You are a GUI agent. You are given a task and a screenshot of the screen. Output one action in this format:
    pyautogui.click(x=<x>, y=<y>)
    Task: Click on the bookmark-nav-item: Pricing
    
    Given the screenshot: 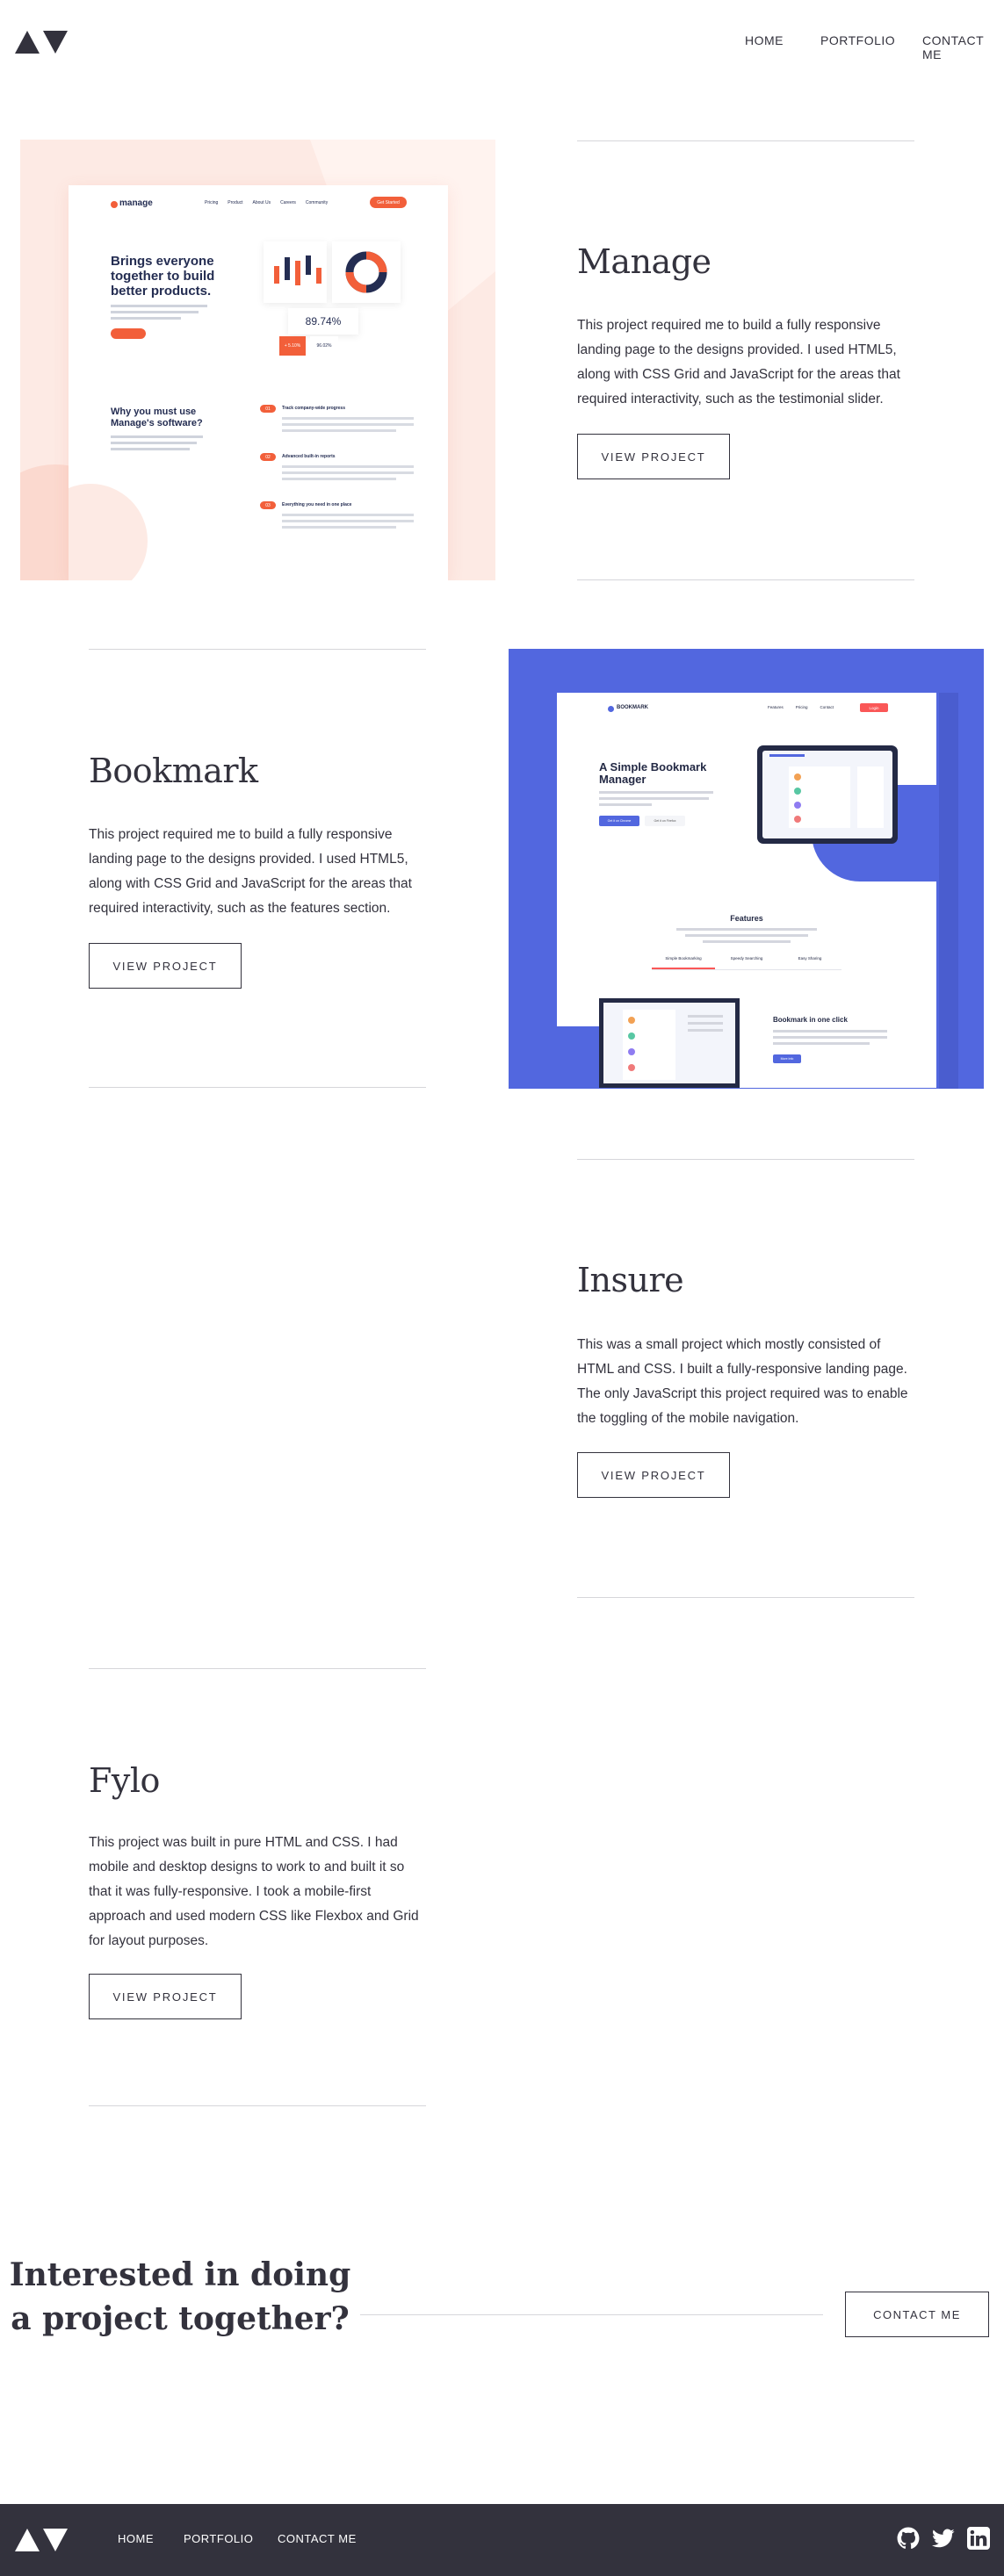 What is the action you would take?
    pyautogui.click(x=802, y=707)
    